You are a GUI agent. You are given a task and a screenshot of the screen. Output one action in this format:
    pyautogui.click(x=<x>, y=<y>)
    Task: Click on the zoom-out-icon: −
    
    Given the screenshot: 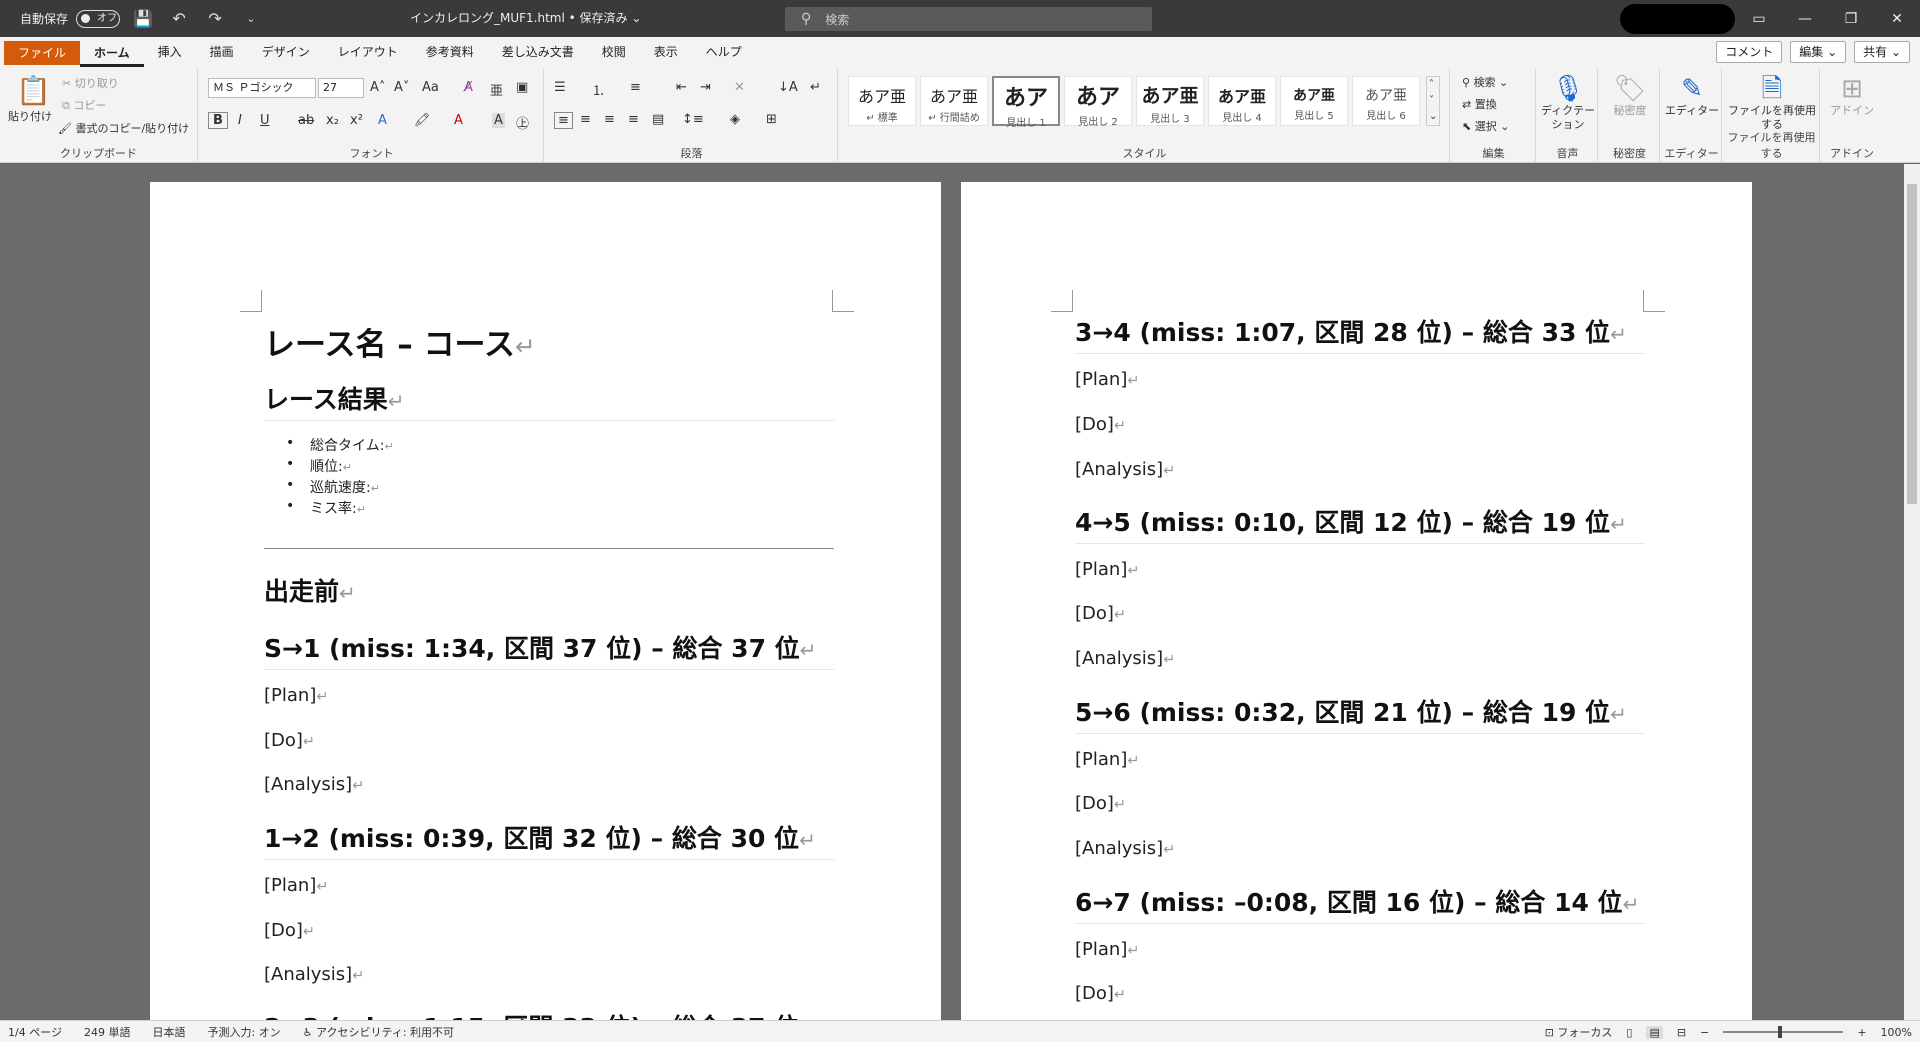 What is the action you would take?
    pyautogui.click(x=1704, y=1032)
    